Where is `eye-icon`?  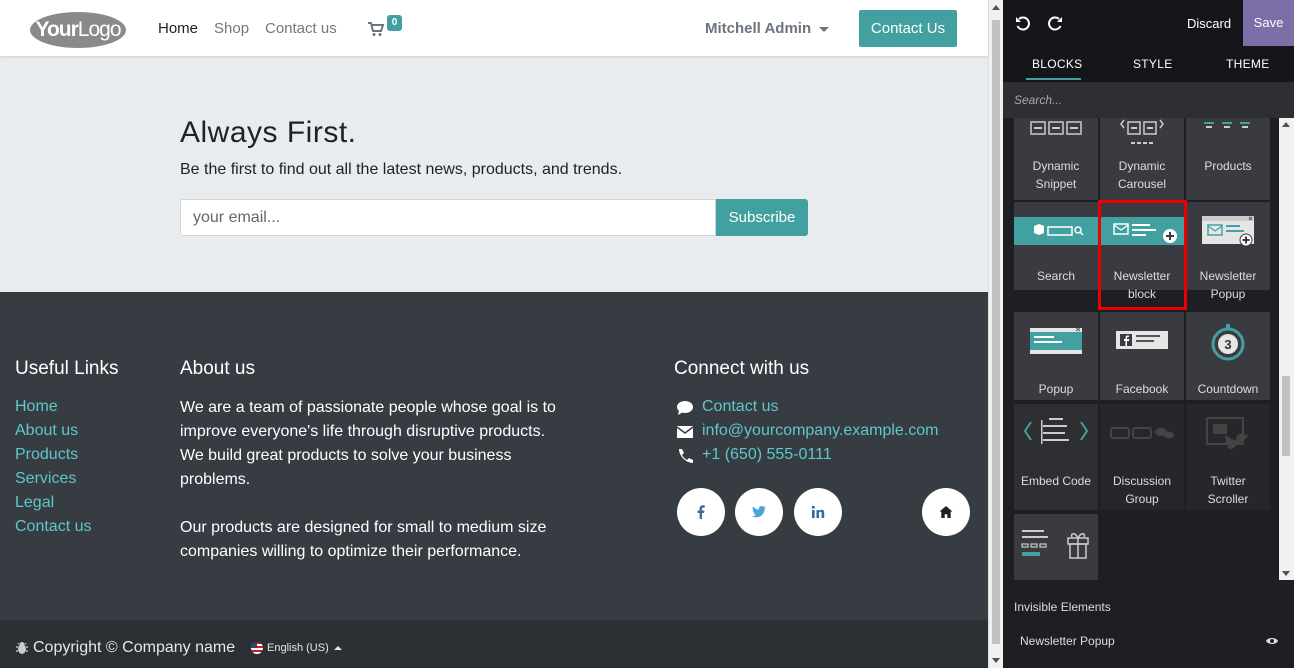
eye-icon is located at coordinates (1272, 641).